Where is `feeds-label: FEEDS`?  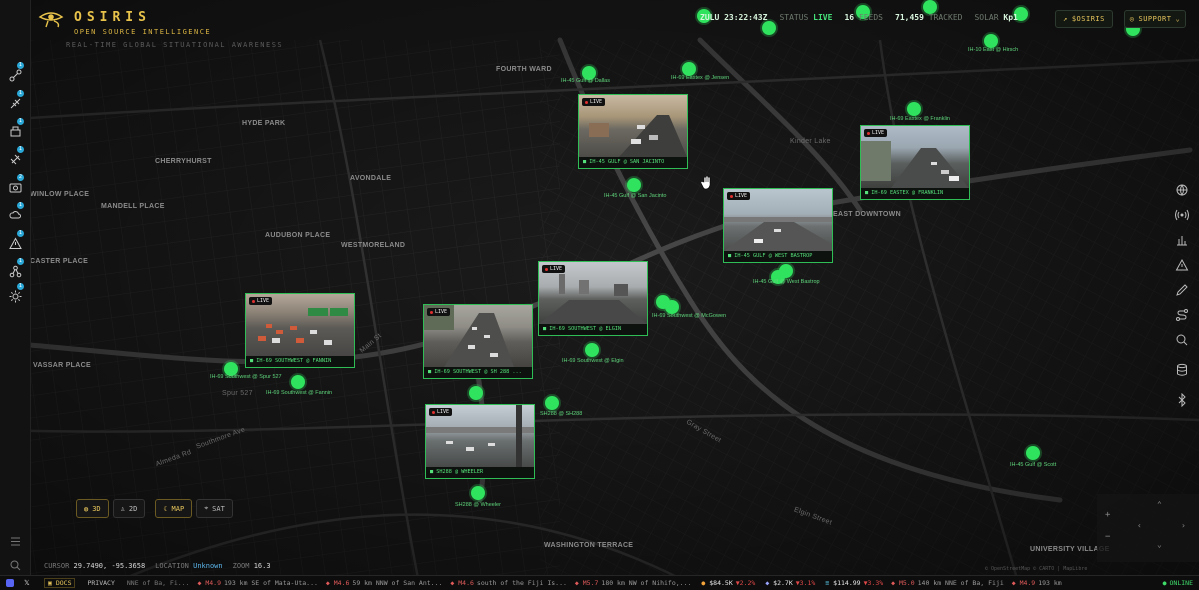 feeds-label: FEEDS is located at coordinates (870, 17).